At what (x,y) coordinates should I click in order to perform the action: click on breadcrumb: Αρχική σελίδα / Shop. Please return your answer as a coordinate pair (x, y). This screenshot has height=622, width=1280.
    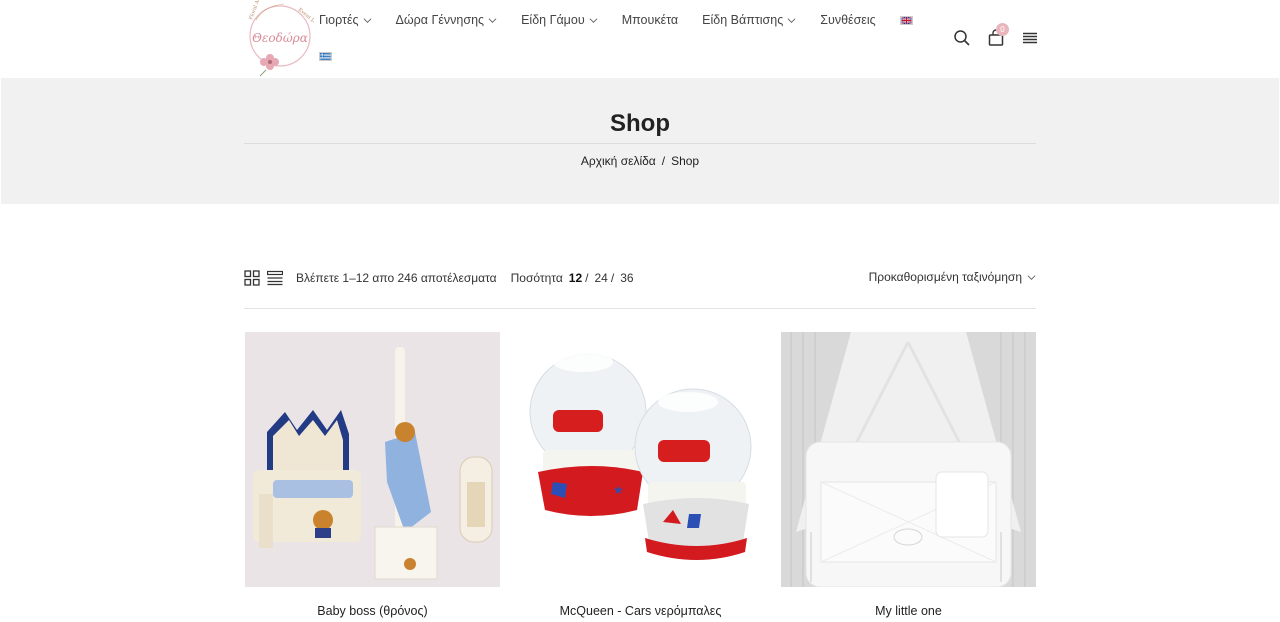
    Looking at the image, I should click on (640, 161).